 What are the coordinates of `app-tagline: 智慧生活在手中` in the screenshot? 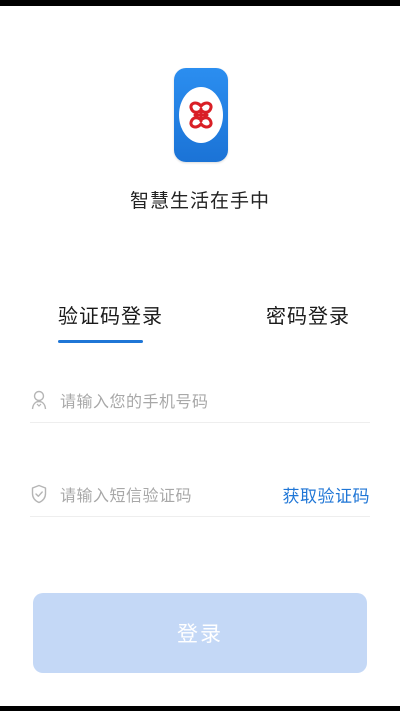 It's located at (199, 201).